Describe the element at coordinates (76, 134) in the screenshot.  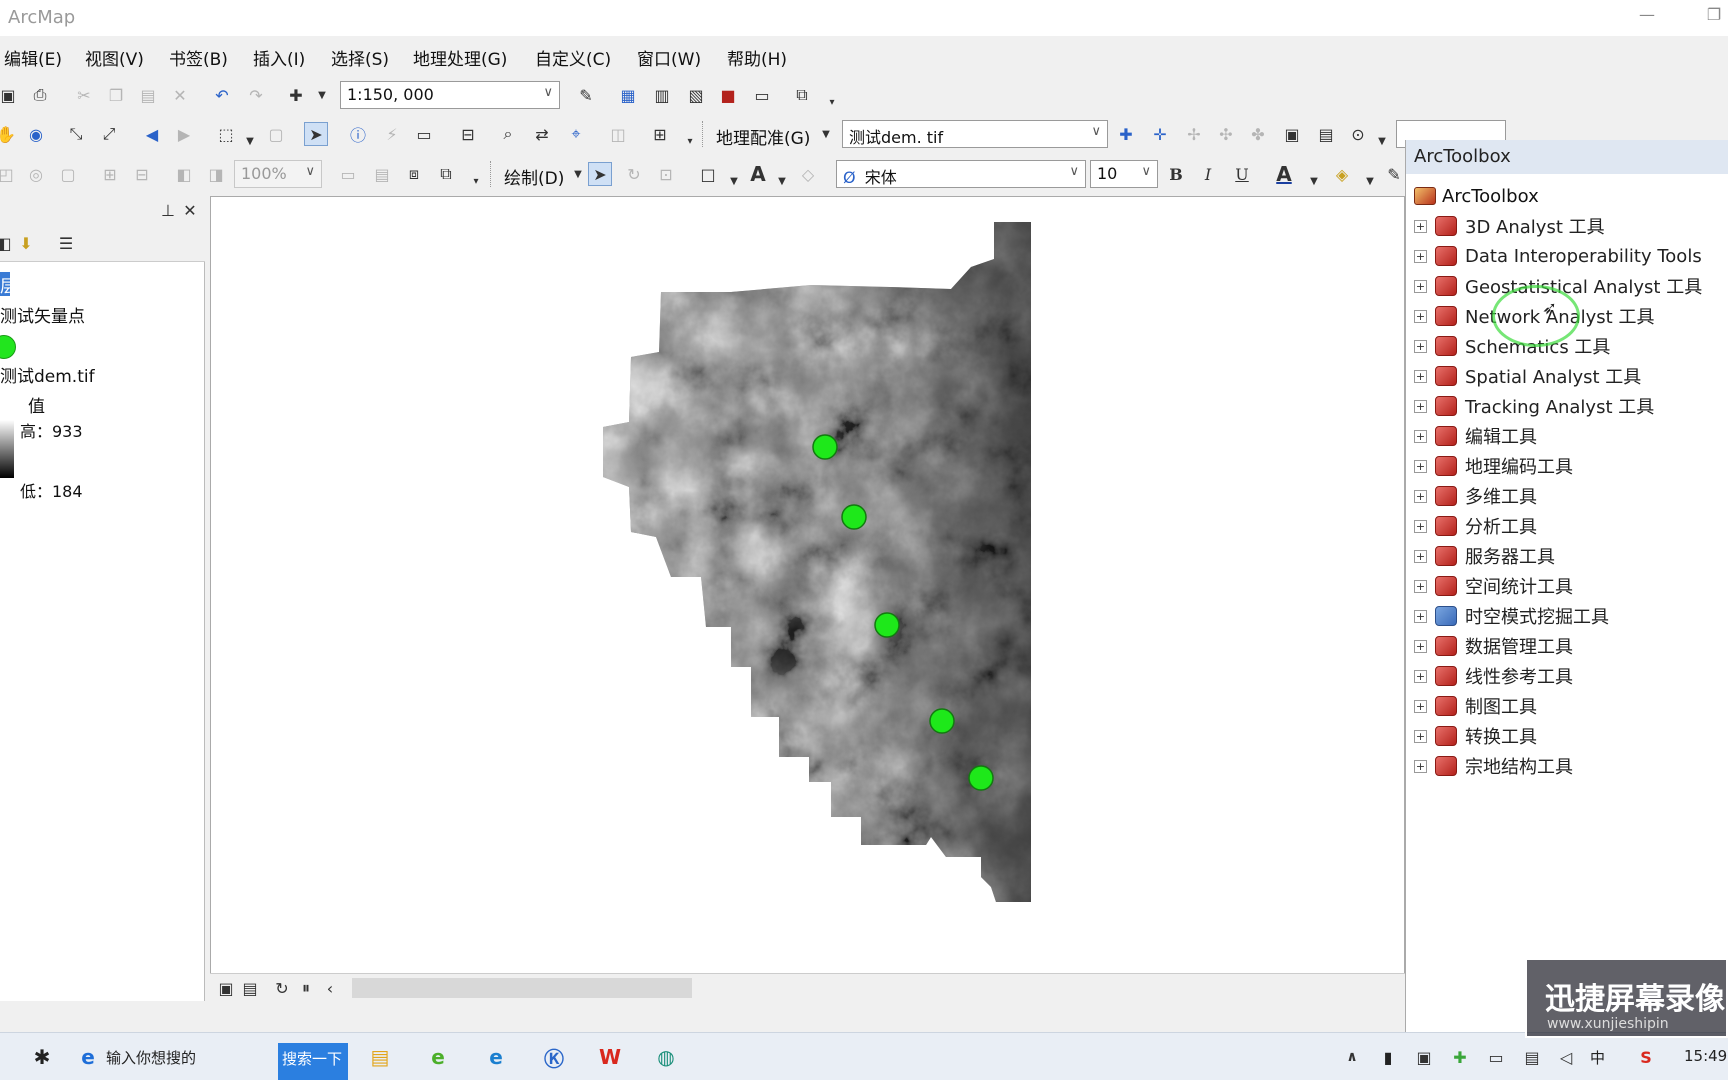
I see `fixed-zoom-in-icon: ⤡` at that location.